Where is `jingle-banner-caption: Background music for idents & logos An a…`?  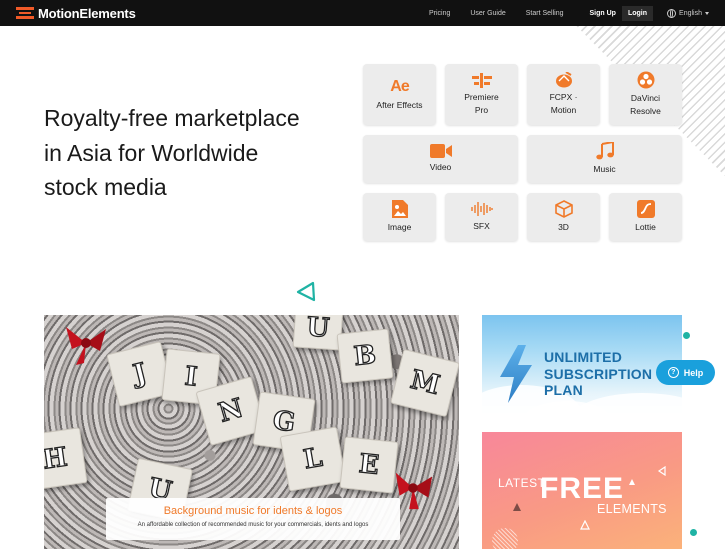 jingle-banner-caption: Background music for idents & logos An a… is located at coordinates (253, 519).